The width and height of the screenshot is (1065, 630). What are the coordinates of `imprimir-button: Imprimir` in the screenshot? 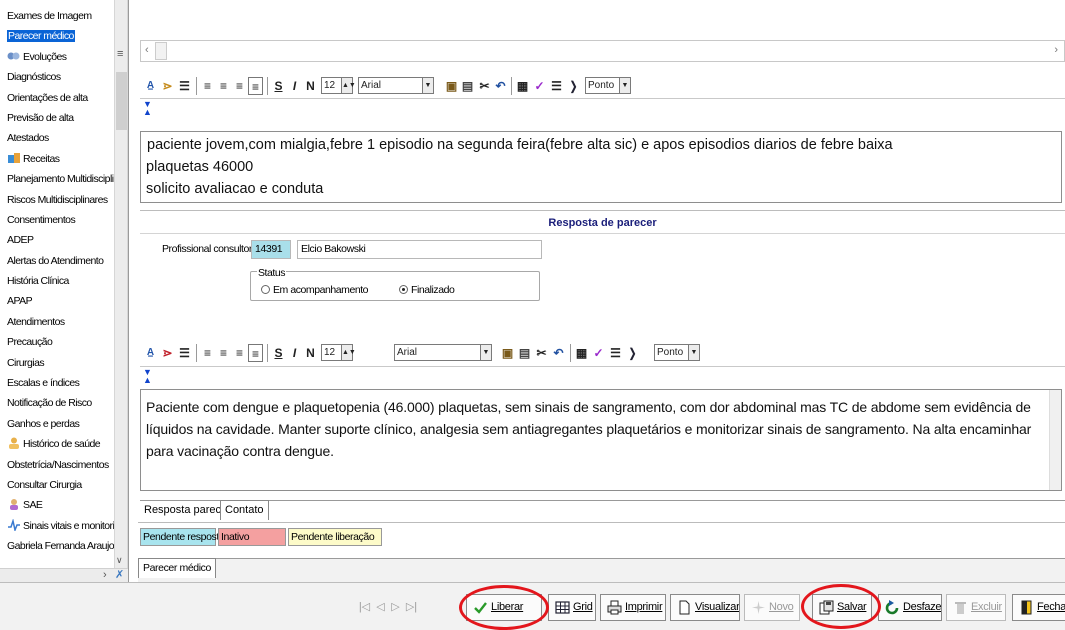 It's located at (633, 607).